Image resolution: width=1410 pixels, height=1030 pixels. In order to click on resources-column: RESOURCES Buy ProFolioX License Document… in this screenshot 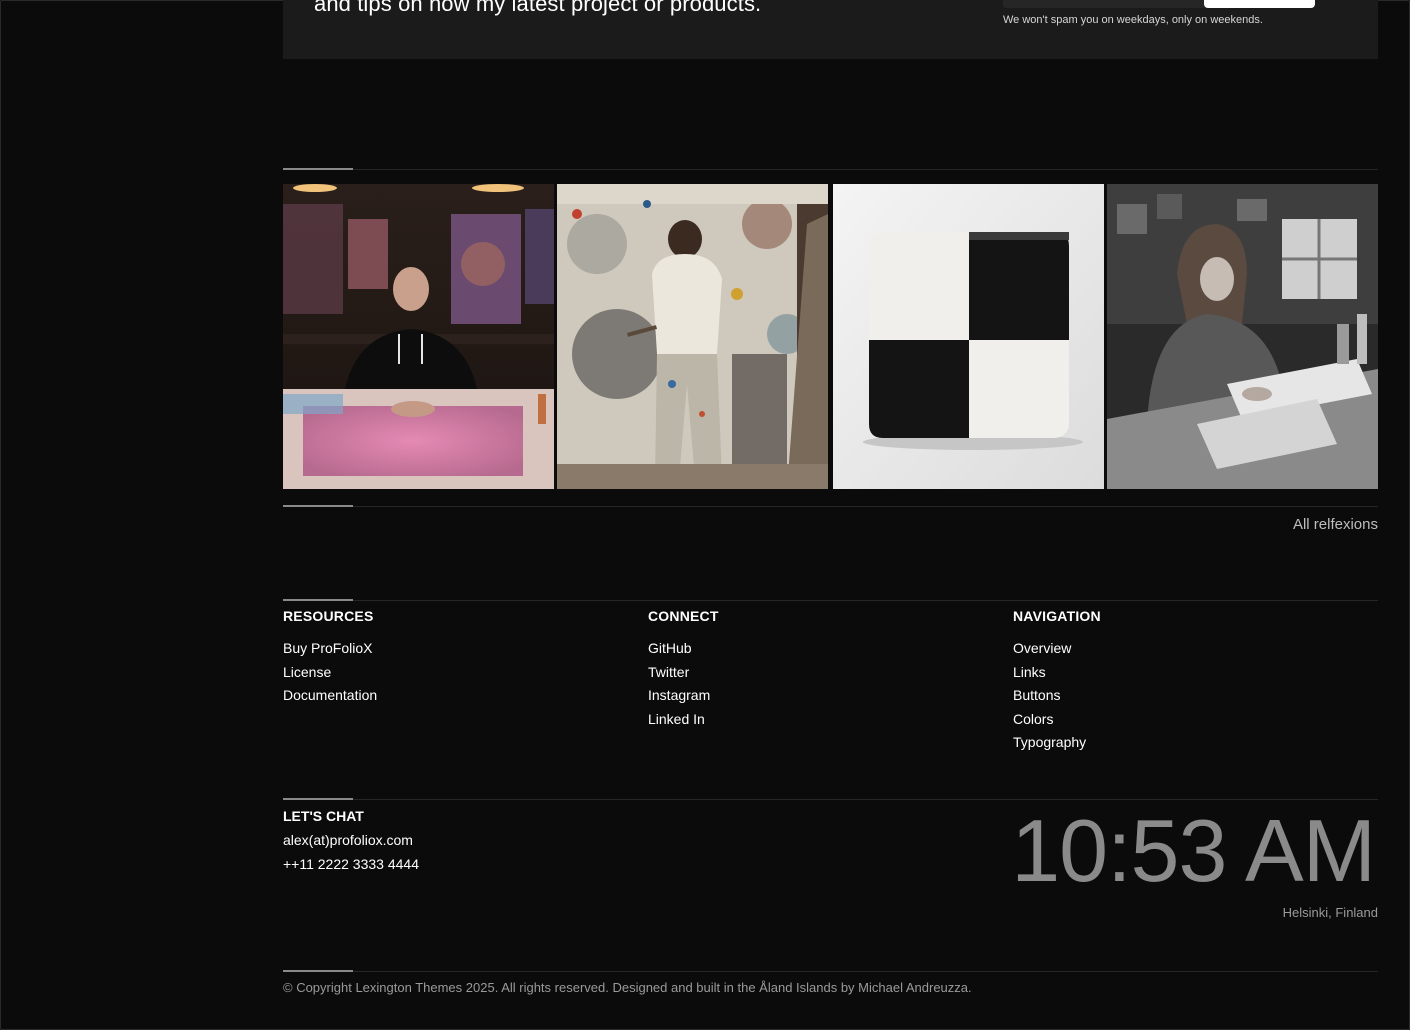, I will do `click(453, 659)`.